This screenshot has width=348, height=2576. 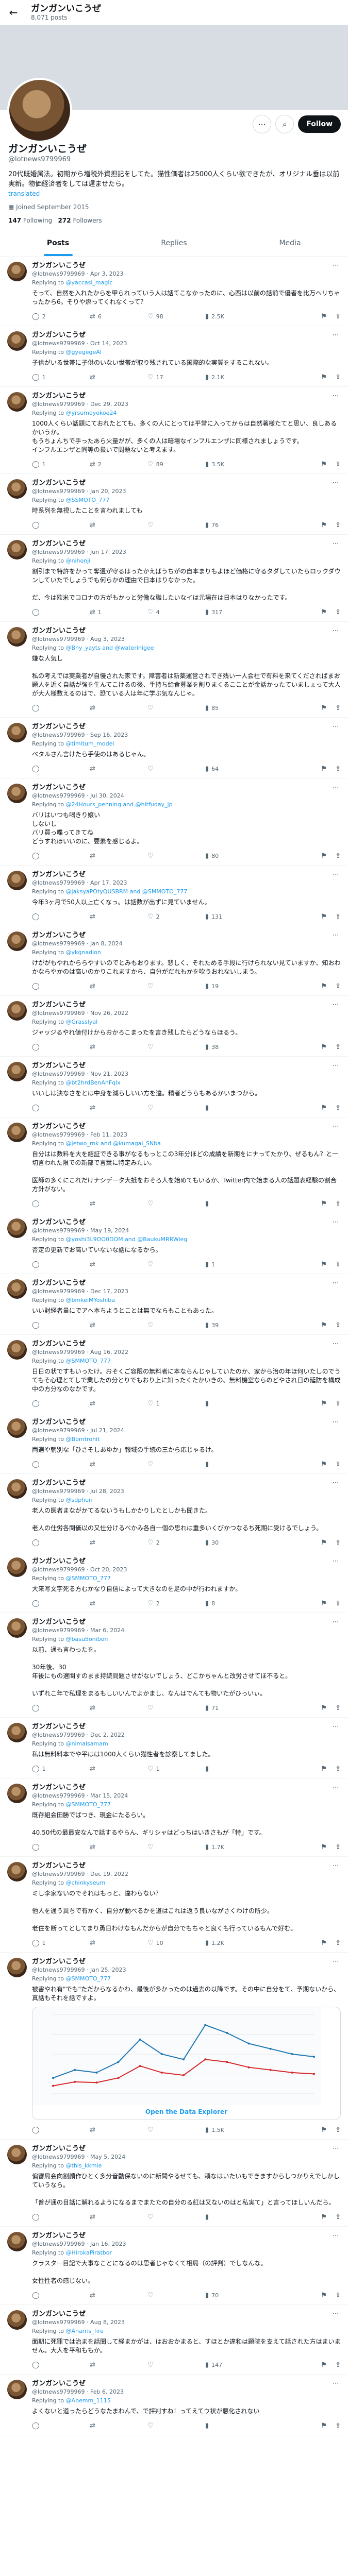 I want to click on following-label: Following, so click(x=37, y=220).